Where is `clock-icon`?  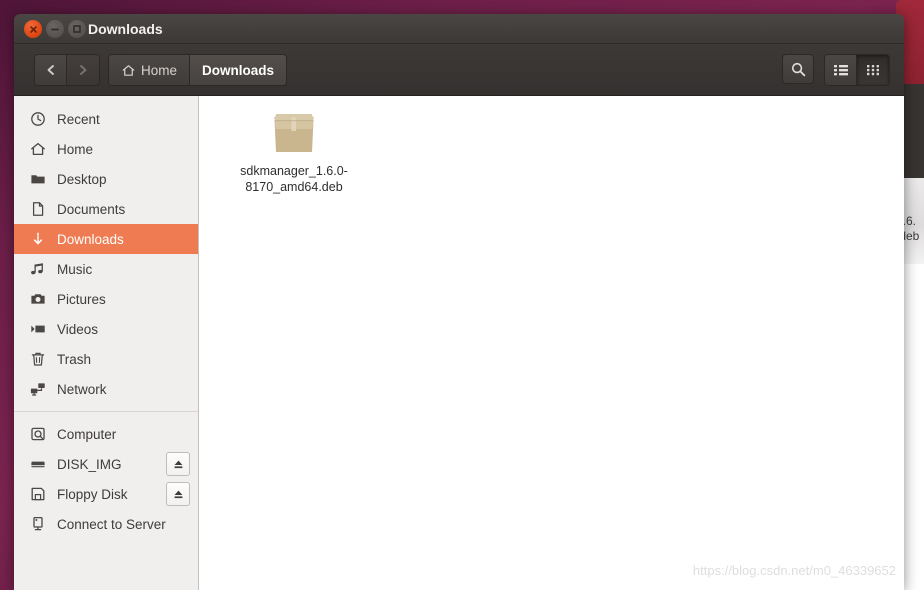 clock-icon is located at coordinates (37, 119).